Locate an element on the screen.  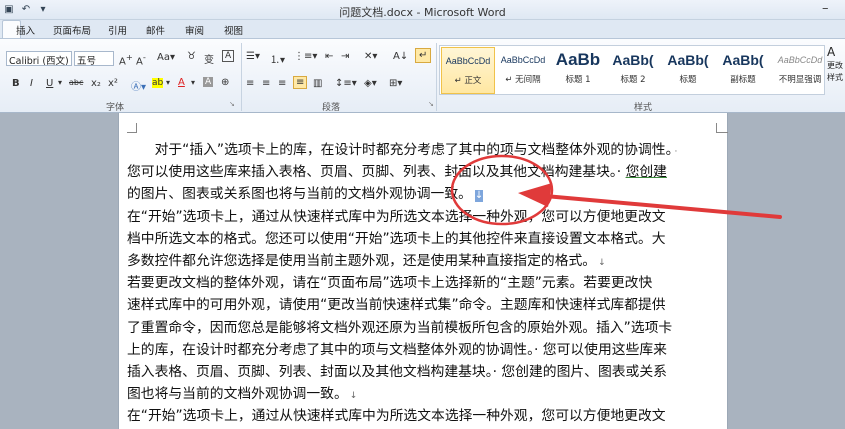
subscript-icon: x₂ is located at coordinates (96, 83).